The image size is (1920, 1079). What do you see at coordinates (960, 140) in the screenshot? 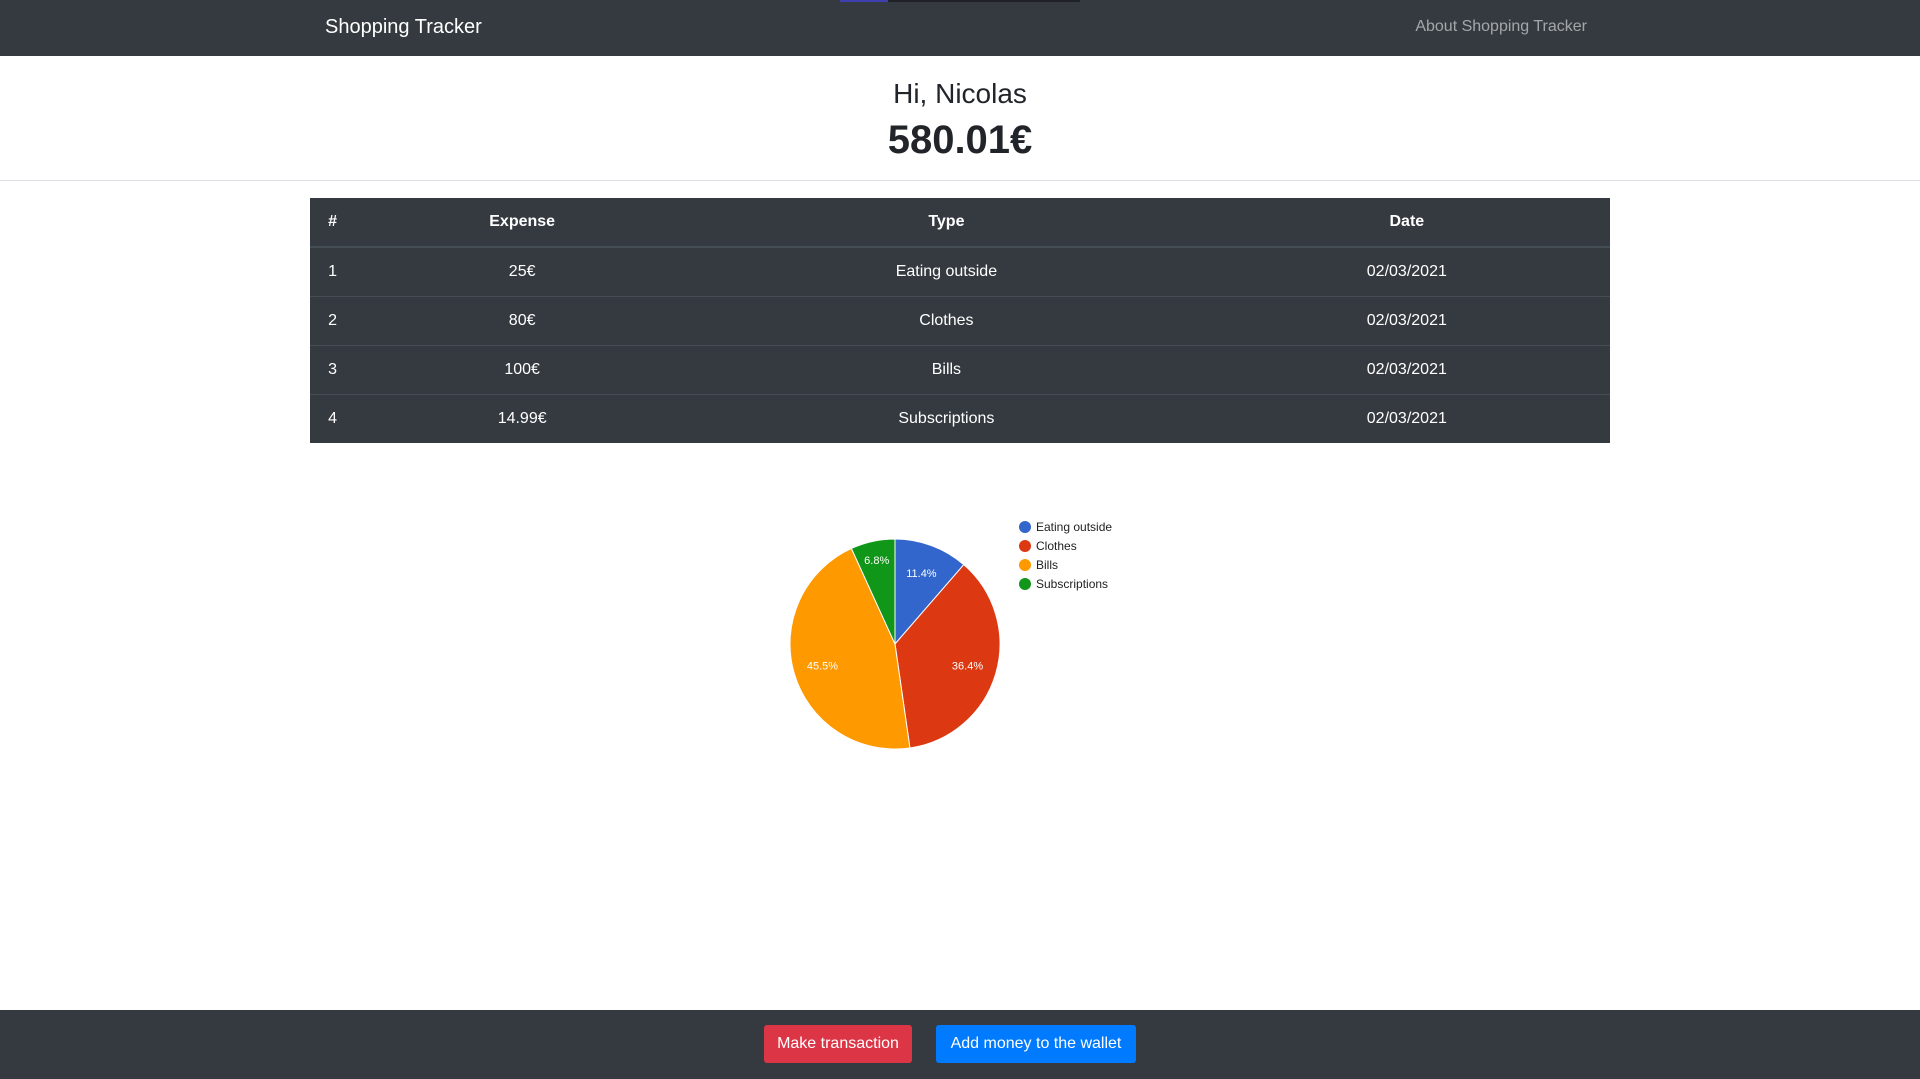
I see `wallet-balance: 580.01€` at bounding box center [960, 140].